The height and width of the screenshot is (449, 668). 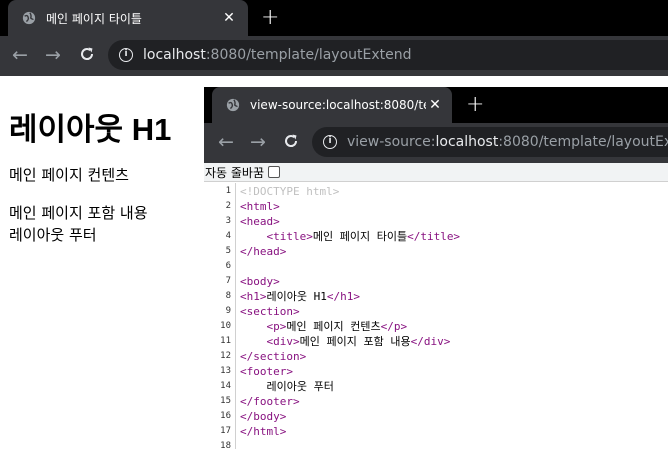 What do you see at coordinates (228, 191) in the screenshot?
I see `line-number: 1` at bounding box center [228, 191].